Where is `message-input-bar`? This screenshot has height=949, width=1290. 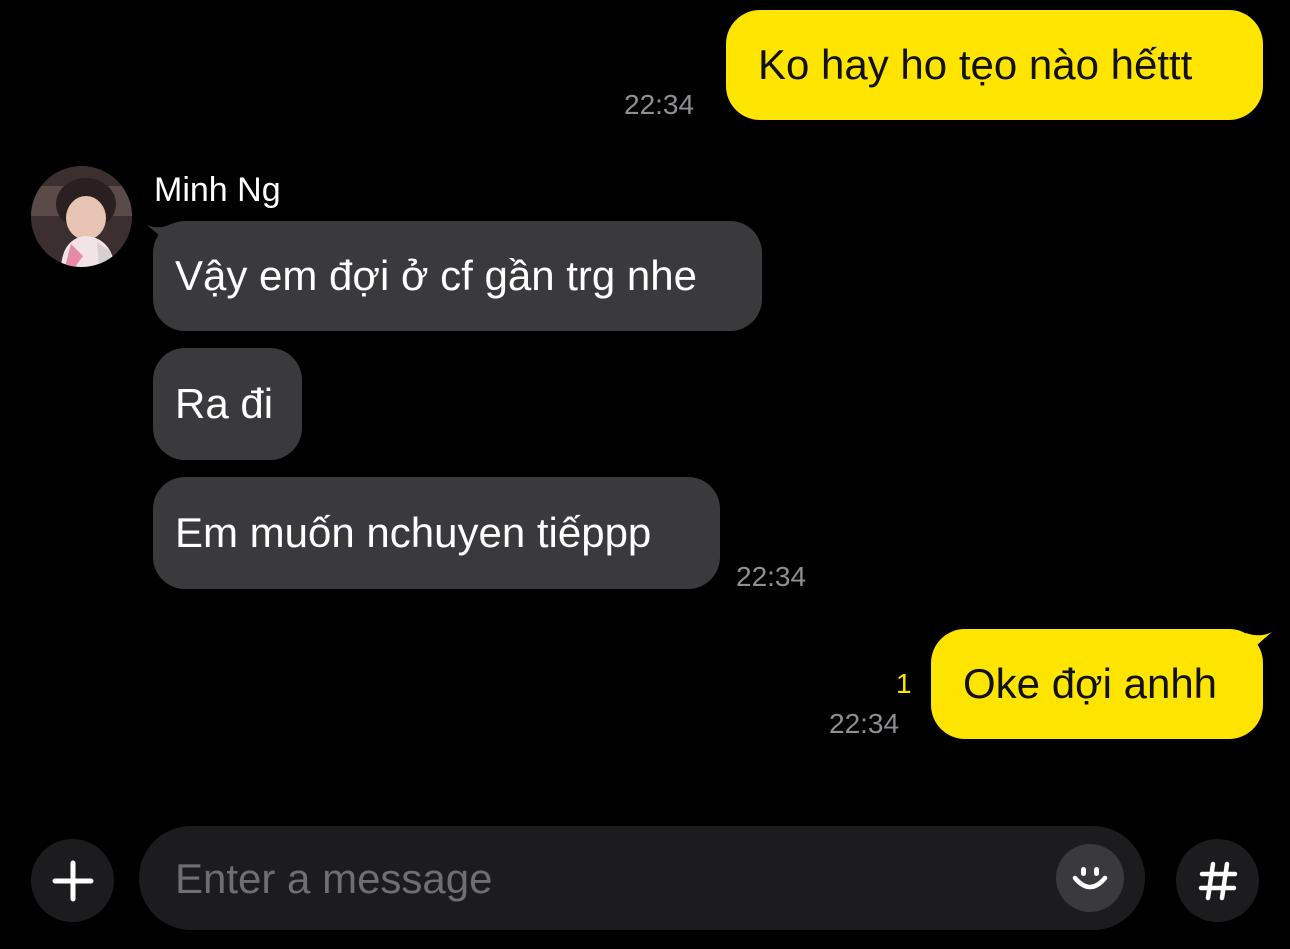
message-input-bar is located at coordinates (642, 879).